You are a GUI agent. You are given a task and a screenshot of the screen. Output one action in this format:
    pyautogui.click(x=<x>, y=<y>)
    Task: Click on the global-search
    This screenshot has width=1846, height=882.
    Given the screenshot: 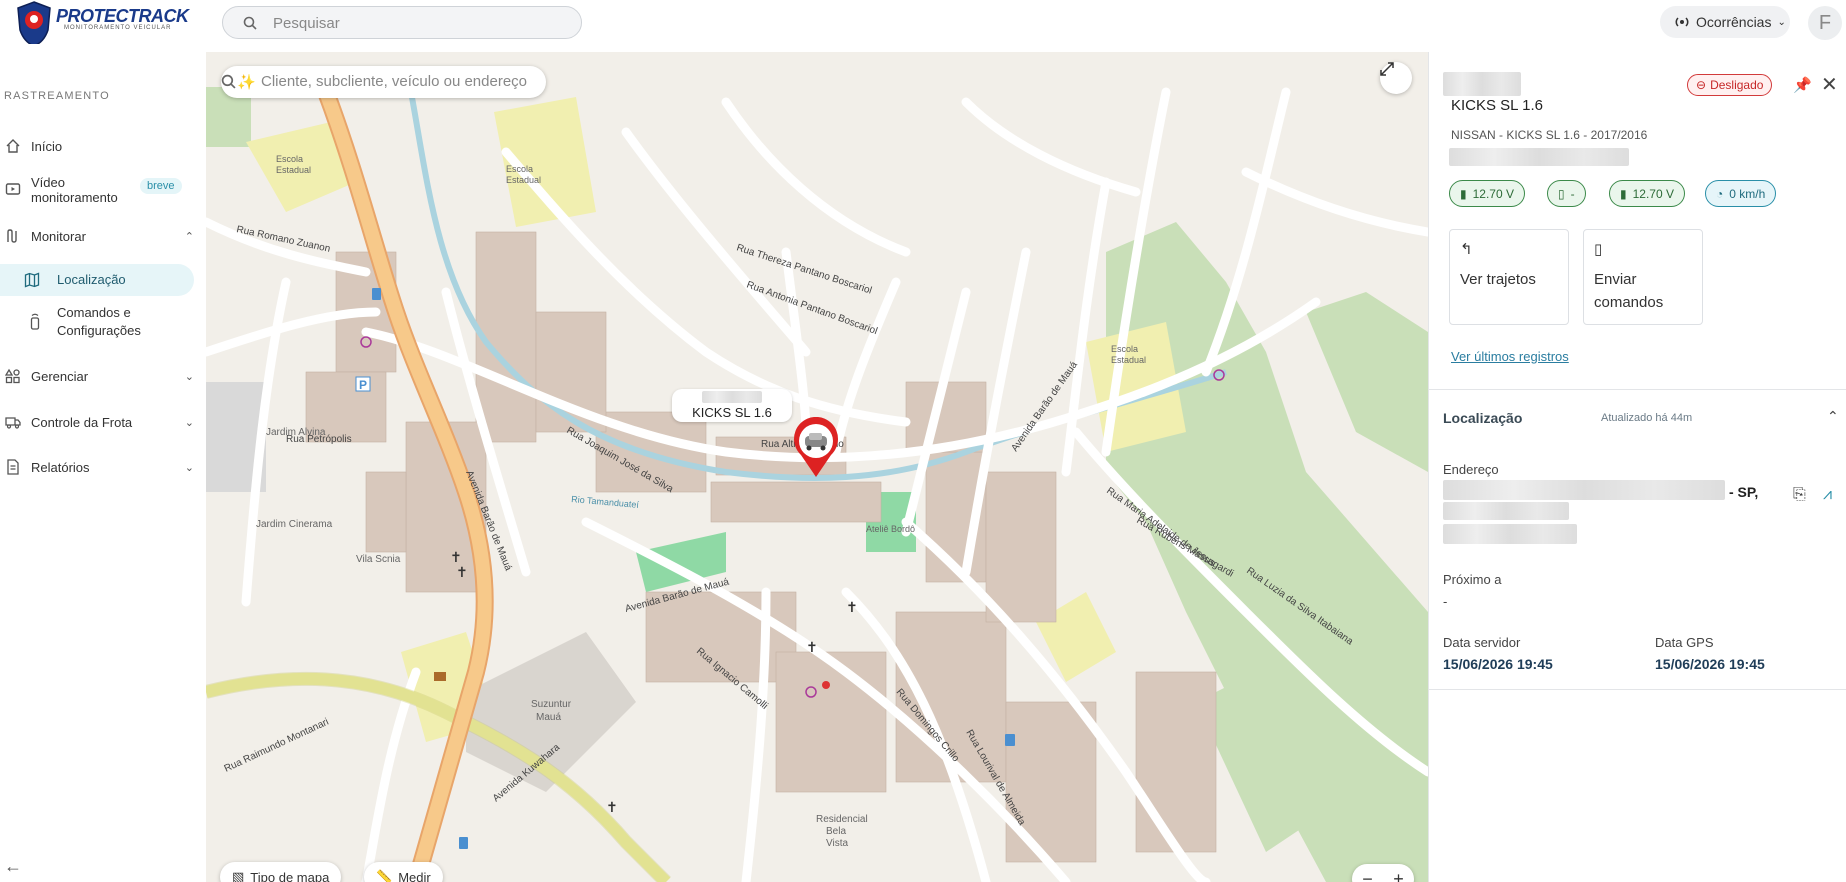 What is the action you would take?
    pyautogui.click(x=402, y=22)
    